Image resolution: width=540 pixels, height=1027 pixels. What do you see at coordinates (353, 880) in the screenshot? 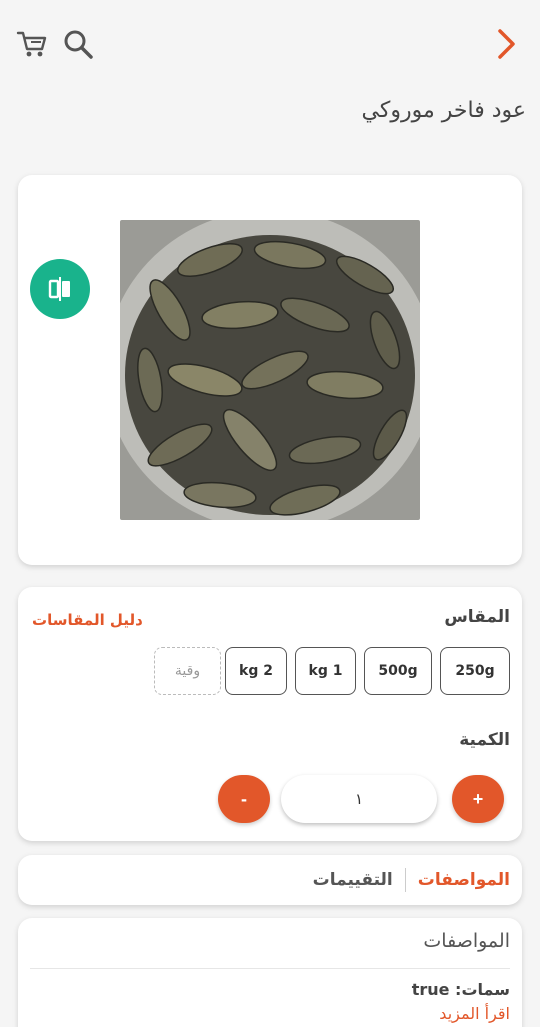
I see `tab-reviews: التقييمات` at bounding box center [353, 880].